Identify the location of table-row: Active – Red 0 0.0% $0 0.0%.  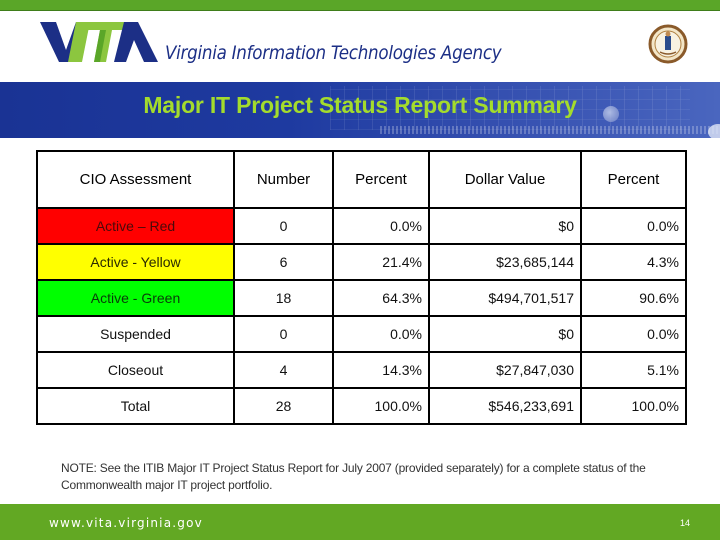
(361, 226).